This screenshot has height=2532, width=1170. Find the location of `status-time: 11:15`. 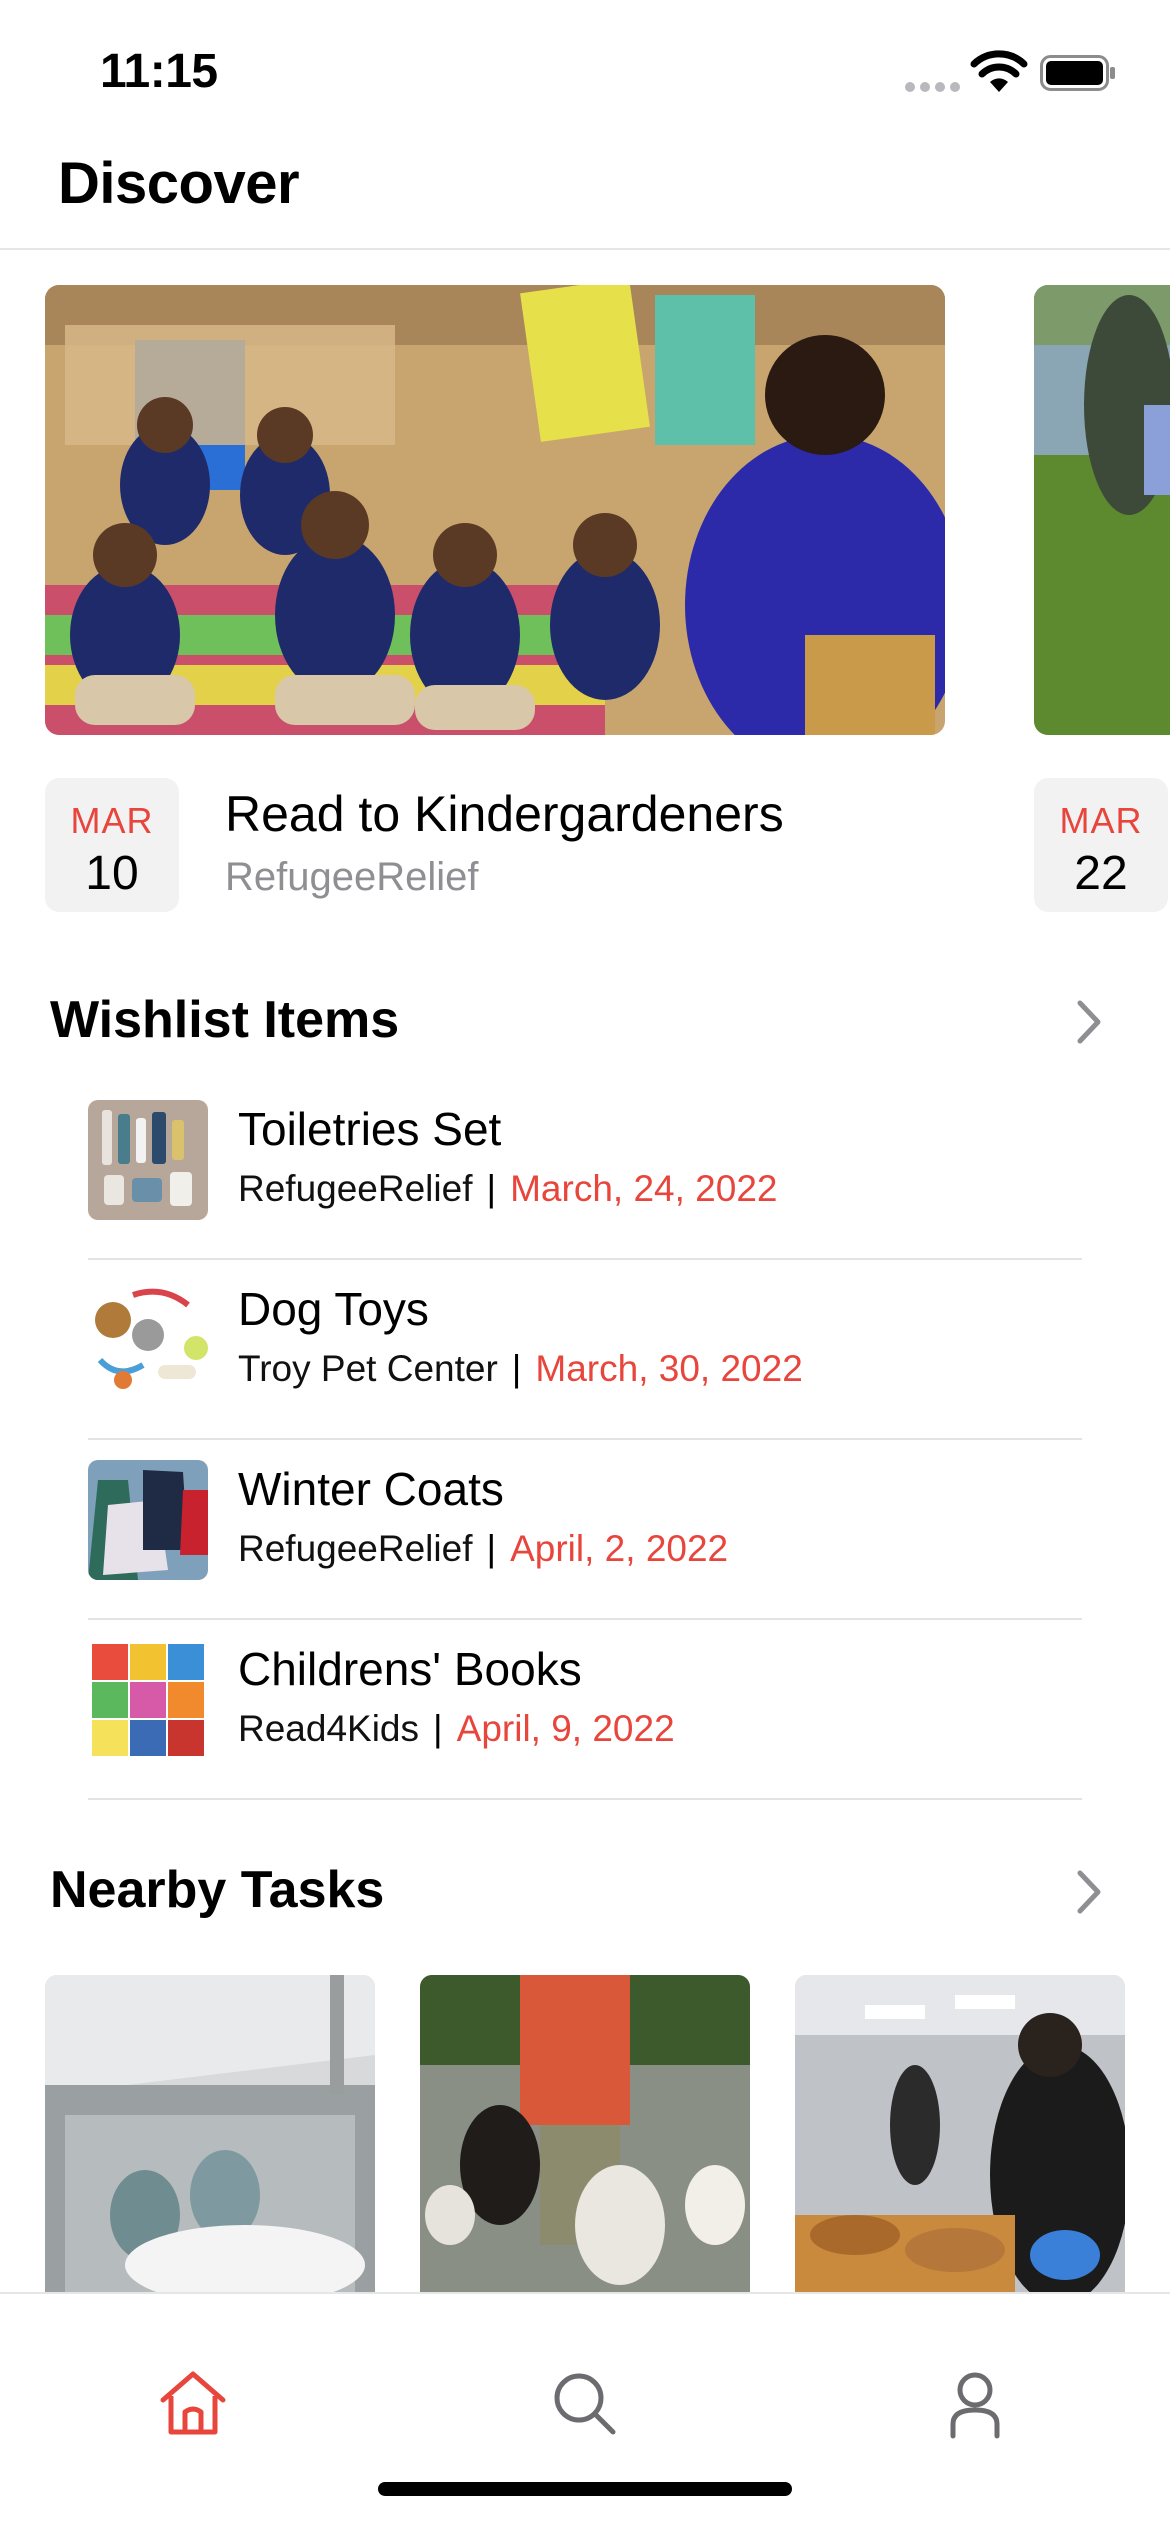

status-time: 11:15 is located at coordinates (159, 71).